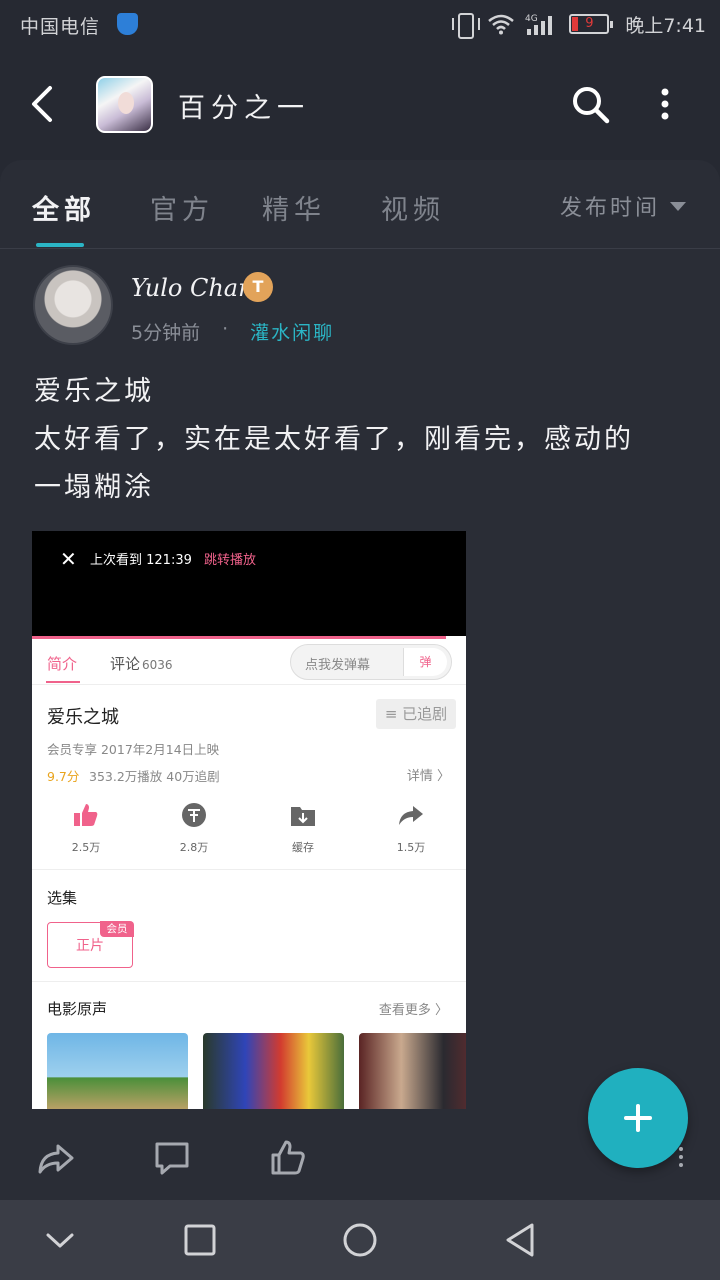  Describe the element at coordinates (411, 847) in the screenshot. I see `share-count: 1.5万` at that location.